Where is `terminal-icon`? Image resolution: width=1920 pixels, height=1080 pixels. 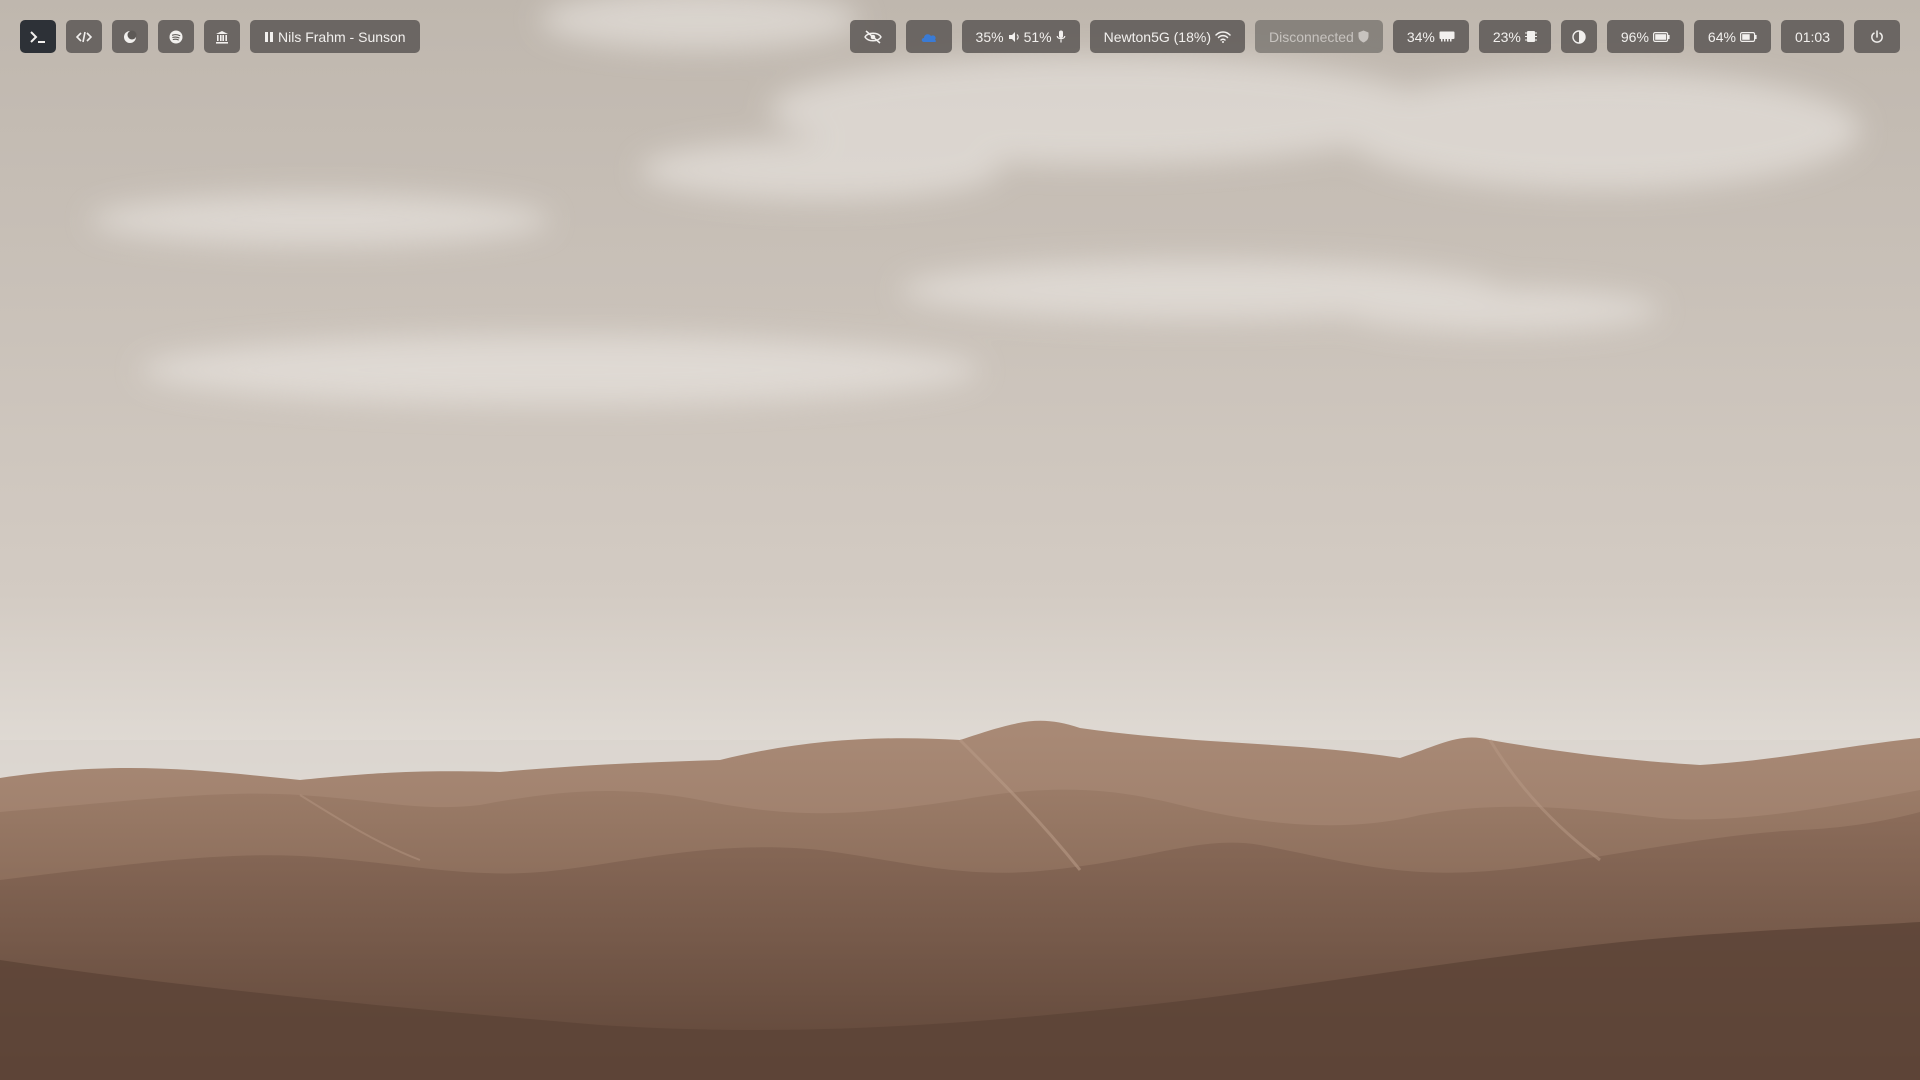
terminal-icon is located at coordinates (38, 37).